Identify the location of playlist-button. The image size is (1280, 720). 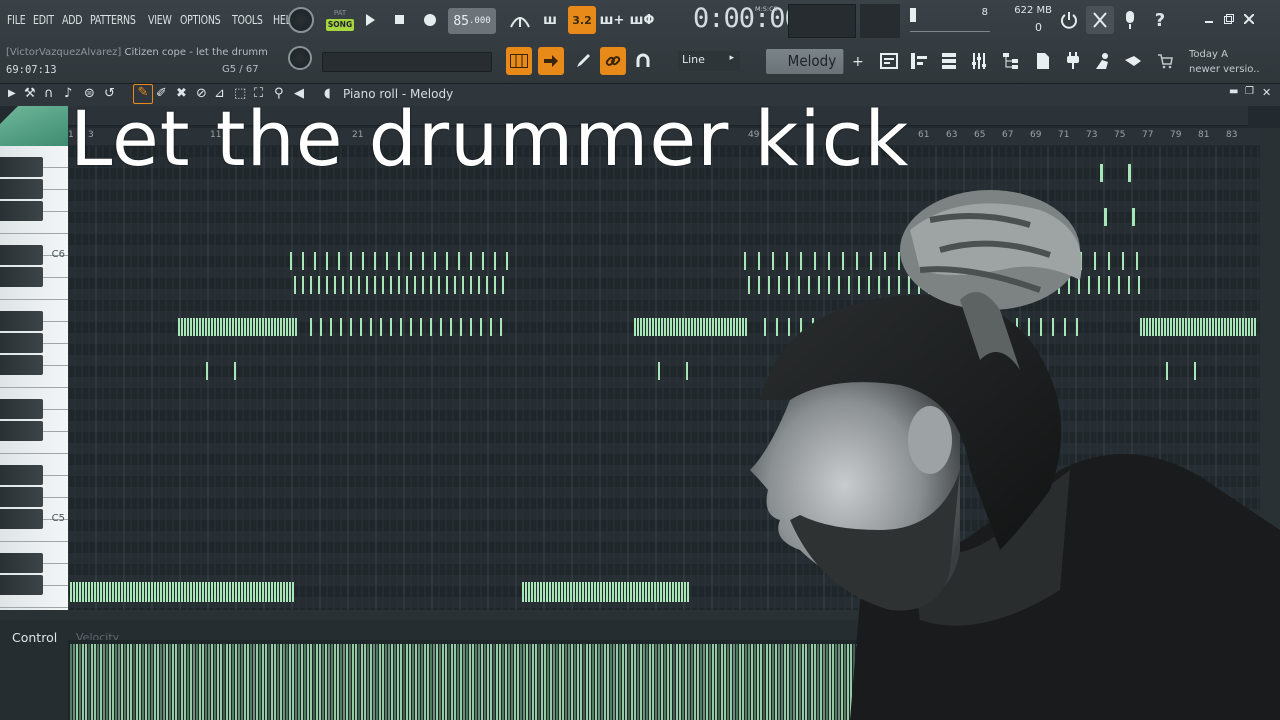
(889, 61).